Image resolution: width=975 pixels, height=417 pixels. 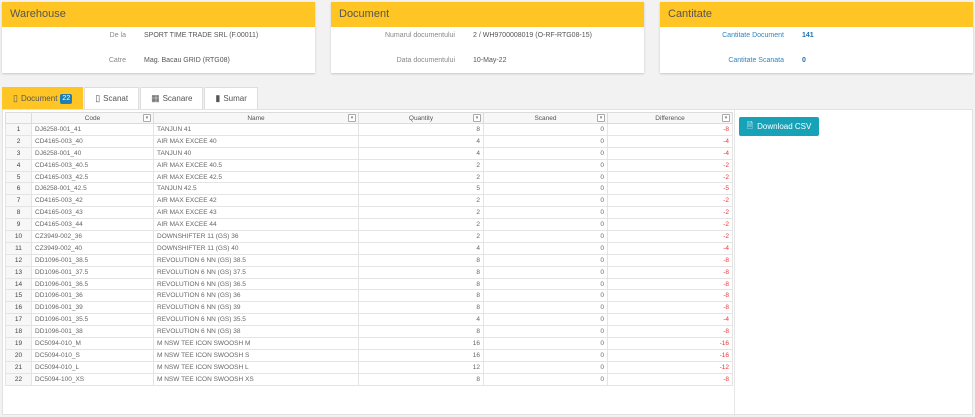 I want to click on cell-name: M NSW TEE ICON SWOOSH XS, so click(x=256, y=379).